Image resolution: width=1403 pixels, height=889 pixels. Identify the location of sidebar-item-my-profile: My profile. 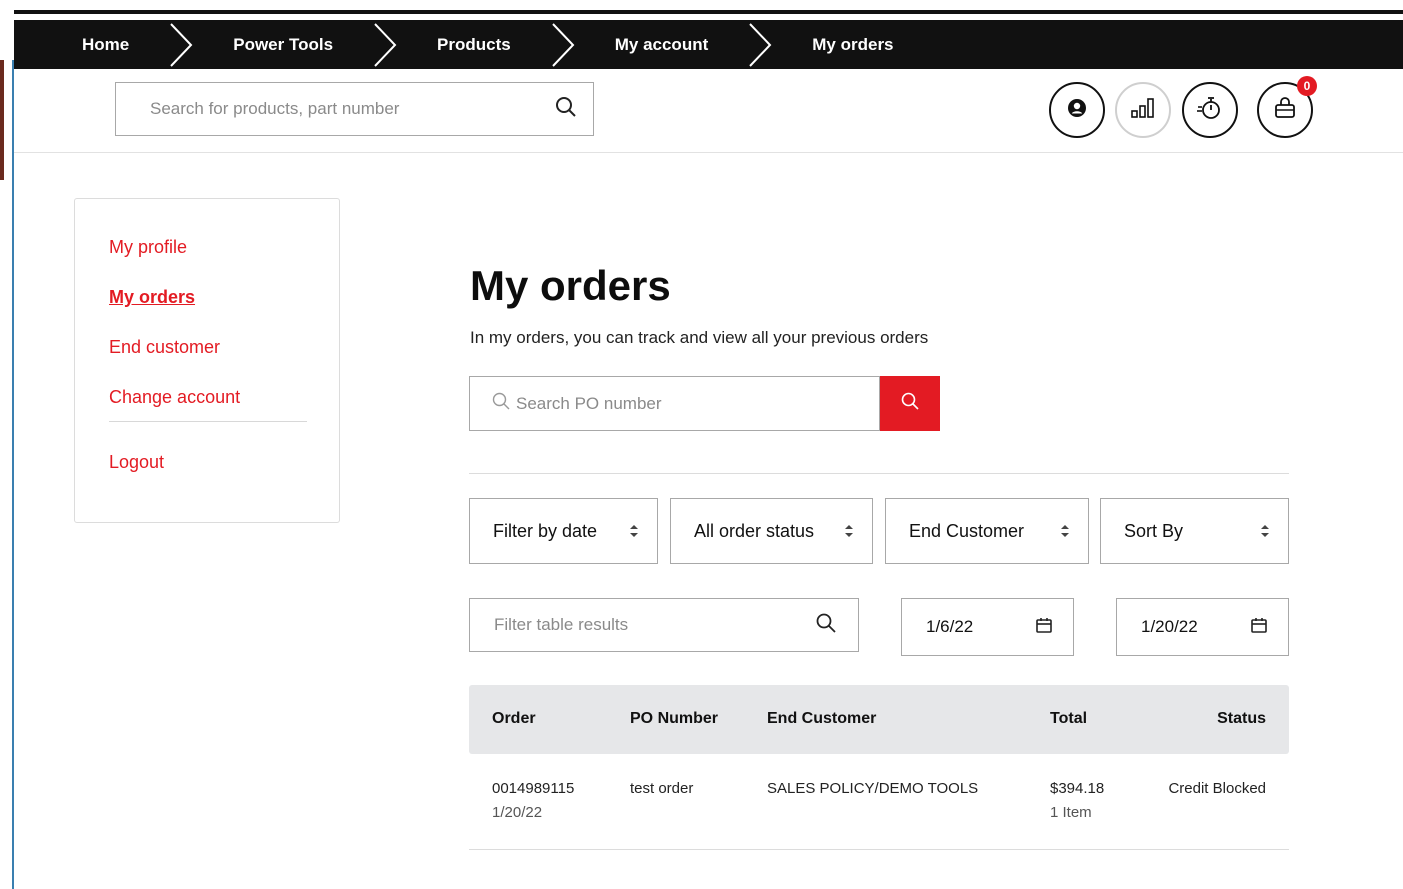
(207, 258).